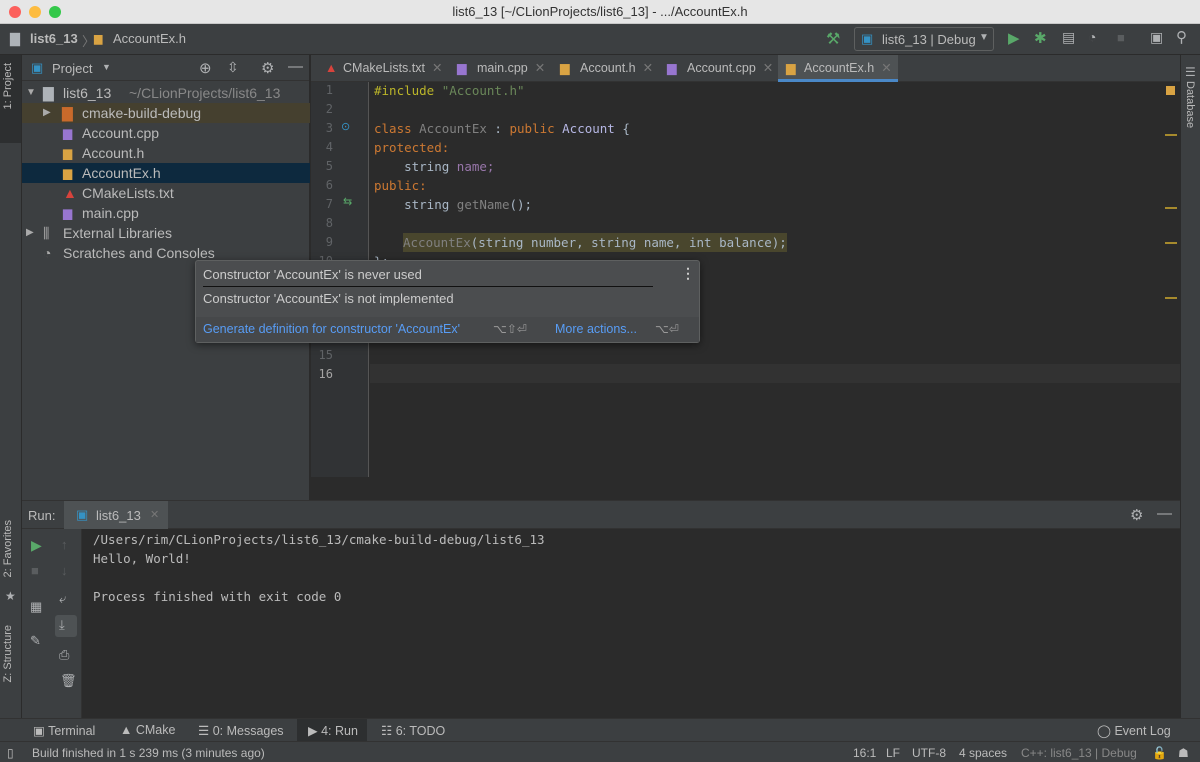 The width and height of the screenshot is (1200, 762). I want to click on minimize-window-button, so click(35, 12).